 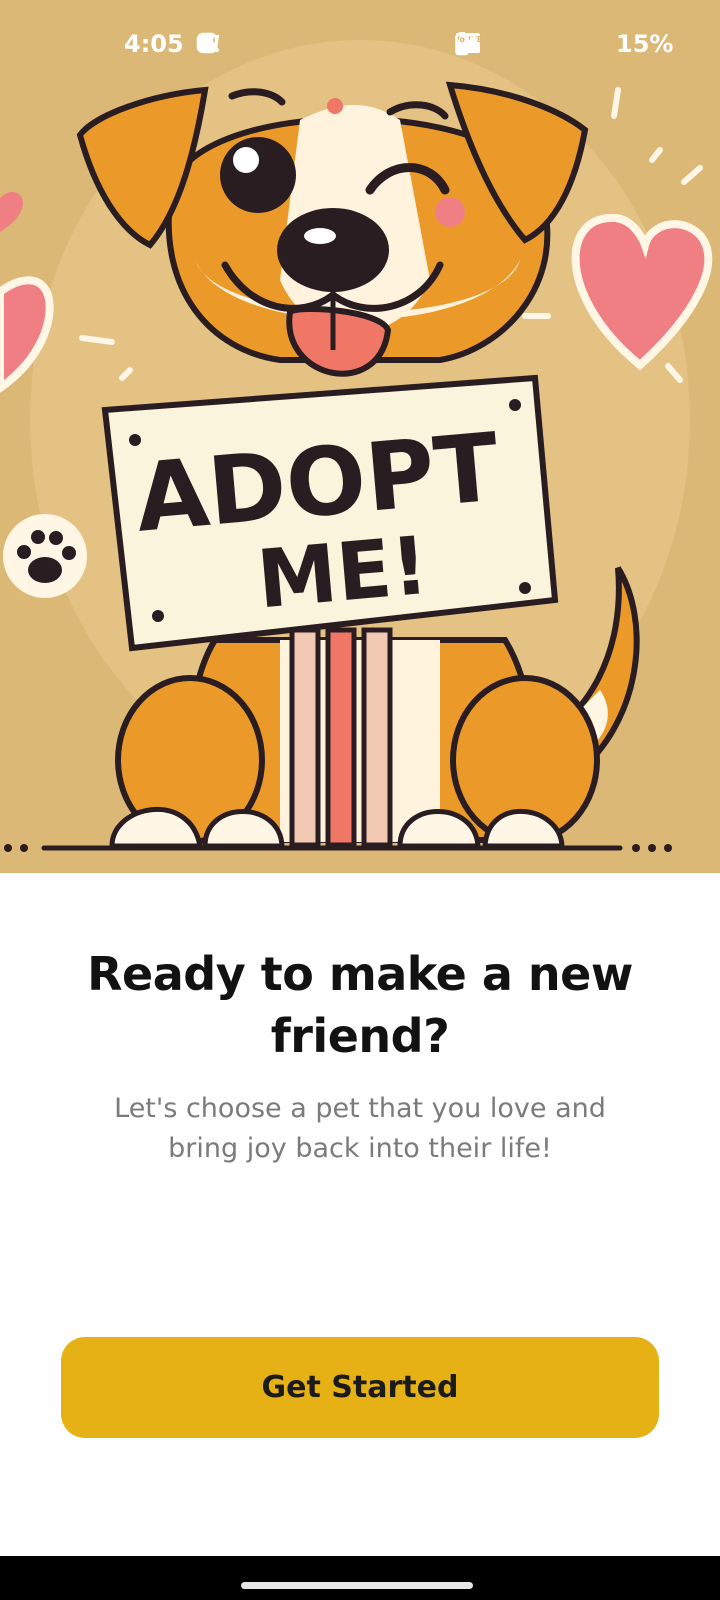 What do you see at coordinates (645, 44) in the screenshot?
I see `battery-percent: 15%` at bounding box center [645, 44].